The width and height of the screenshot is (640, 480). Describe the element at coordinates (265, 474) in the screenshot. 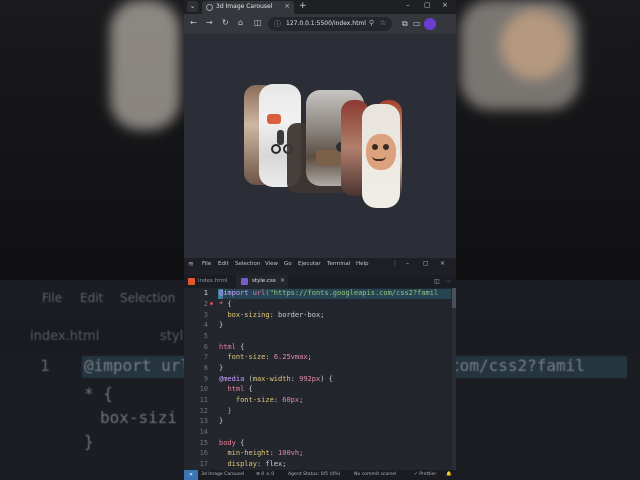

I see `status-problems: ⊗ 0 ⚠ 0` at that location.